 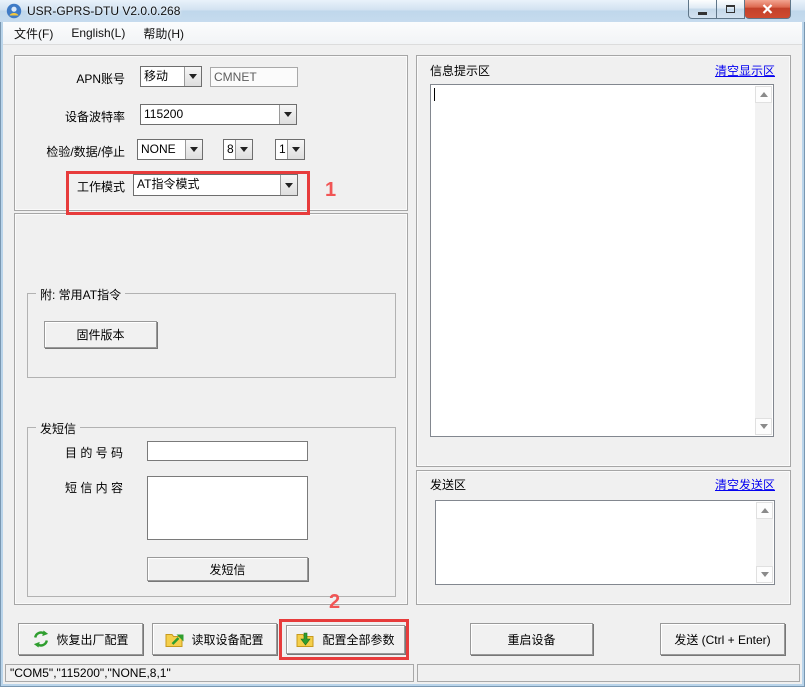 I want to click on close-button, so click(x=768, y=9).